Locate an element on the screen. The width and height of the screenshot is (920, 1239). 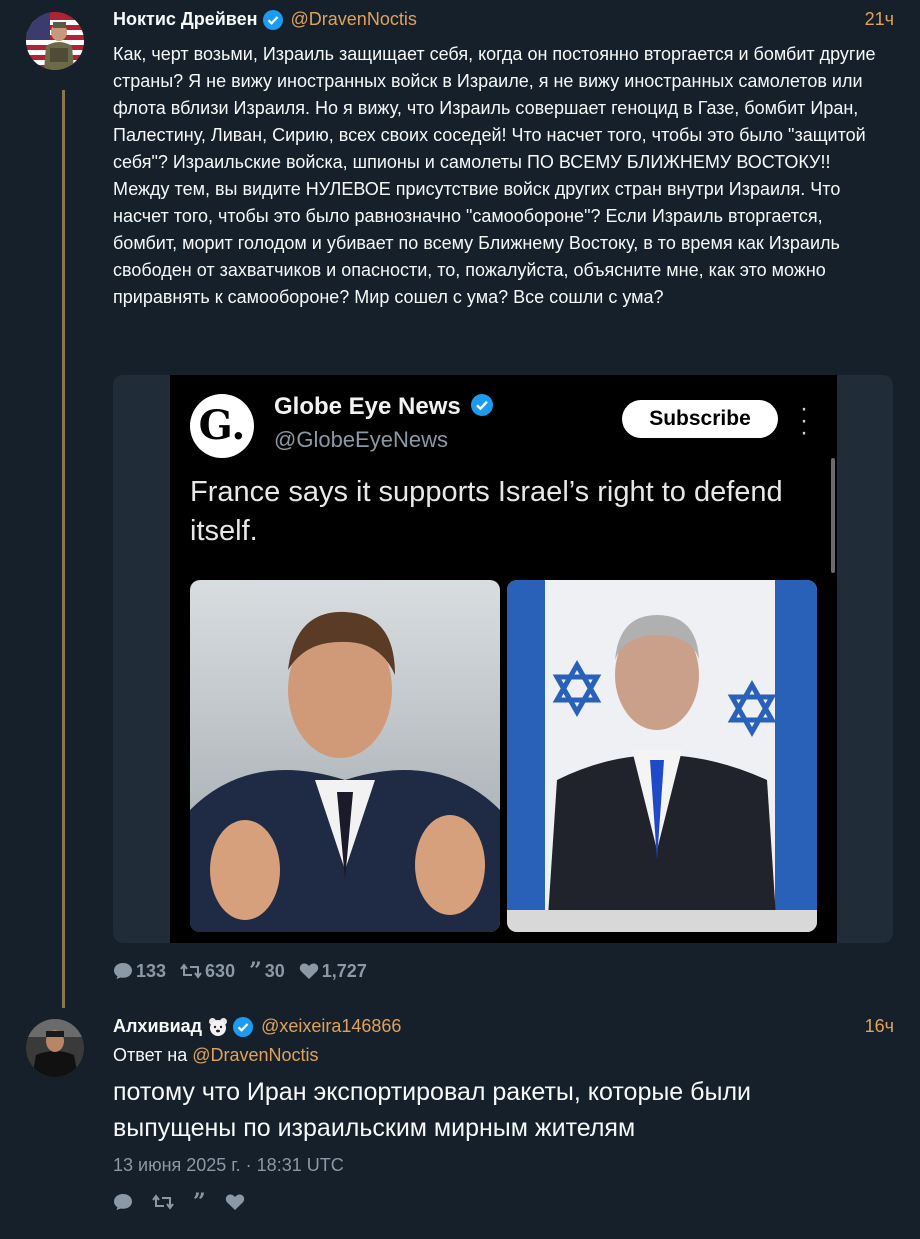
quote-stat: ” 30 is located at coordinates (267, 971).